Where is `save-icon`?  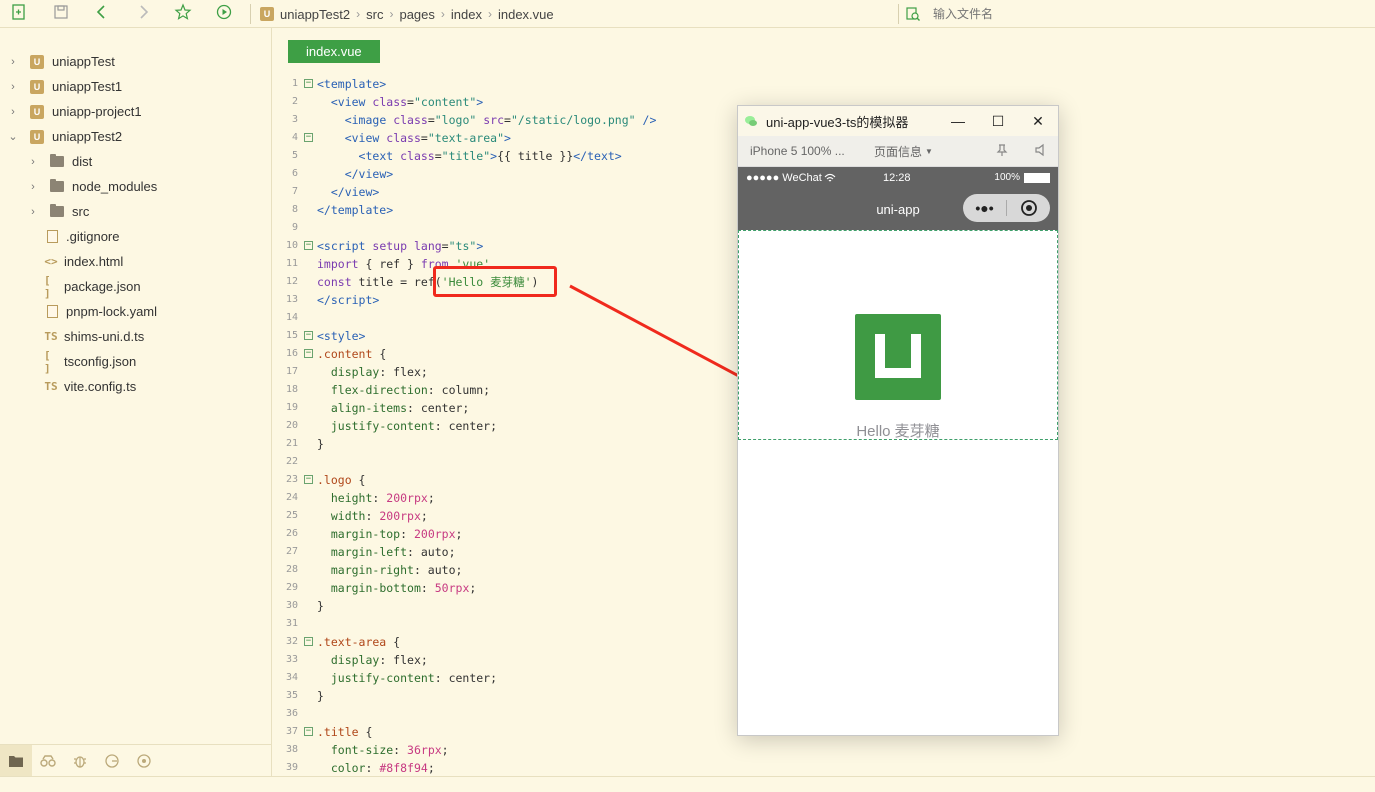 save-icon is located at coordinates (63, 14).